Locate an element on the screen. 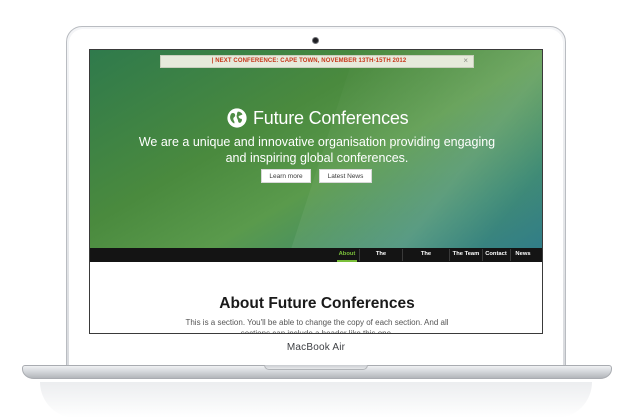  globe-icon is located at coordinates (237, 118).